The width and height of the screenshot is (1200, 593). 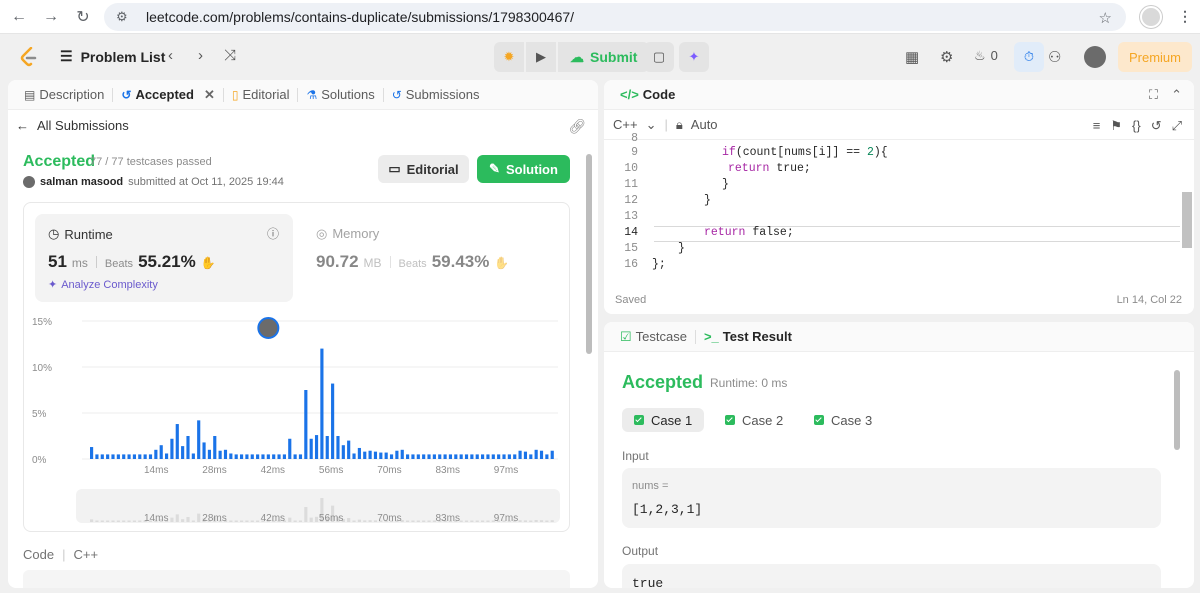 I want to click on submitter-name: salman masood, so click(x=81, y=182).